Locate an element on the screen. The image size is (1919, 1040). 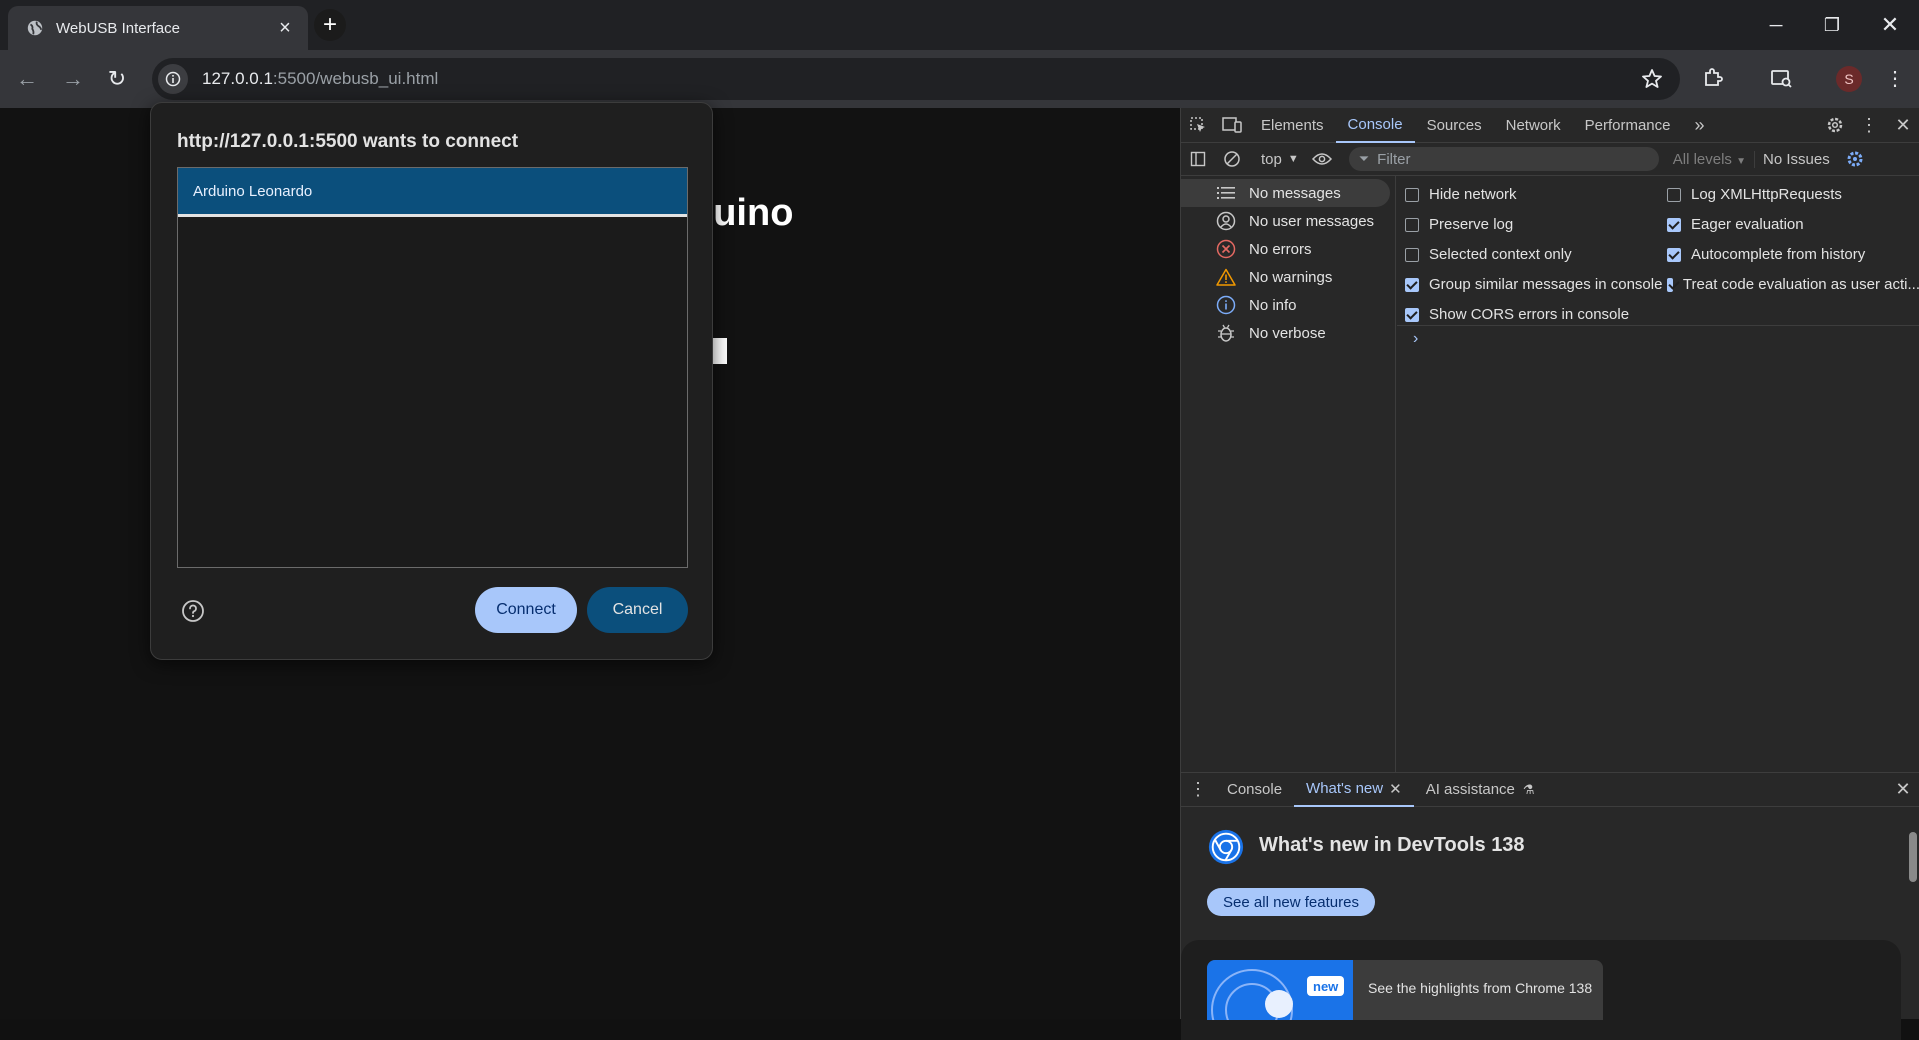
drawer-tab-ai-assistance: AI assistance ⚗ is located at coordinates (1480, 789).